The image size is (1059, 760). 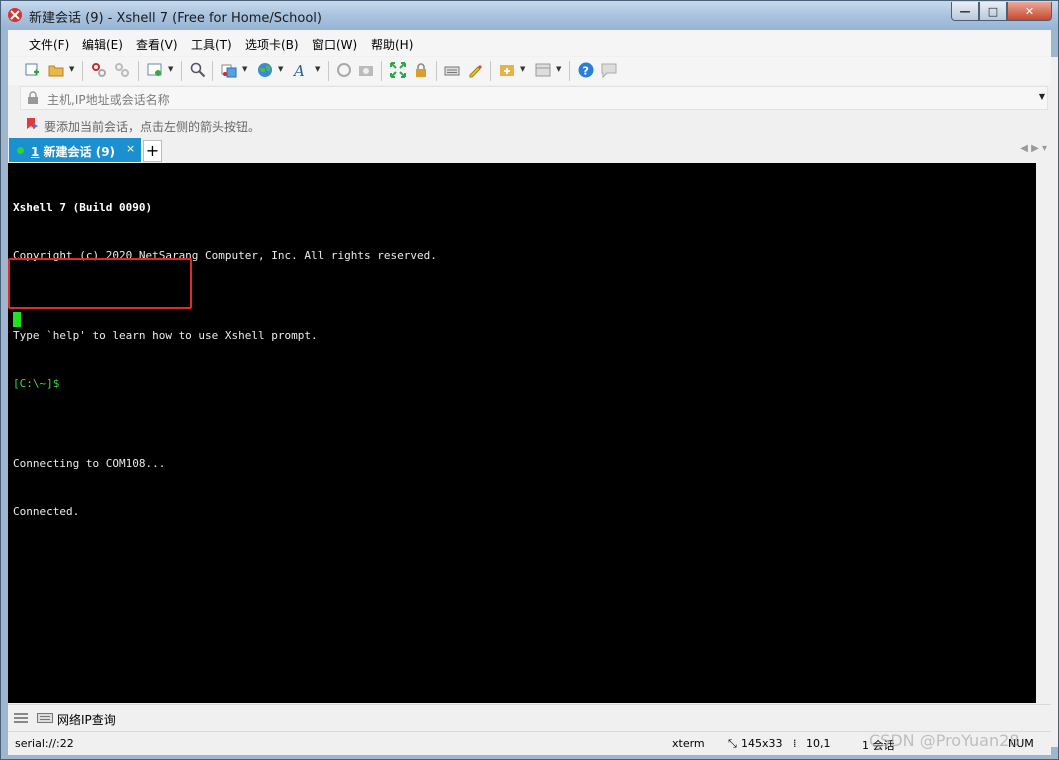 What do you see at coordinates (36, 383) in the screenshot?
I see `terminal-prompt: [C:\~]$` at bounding box center [36, 383].